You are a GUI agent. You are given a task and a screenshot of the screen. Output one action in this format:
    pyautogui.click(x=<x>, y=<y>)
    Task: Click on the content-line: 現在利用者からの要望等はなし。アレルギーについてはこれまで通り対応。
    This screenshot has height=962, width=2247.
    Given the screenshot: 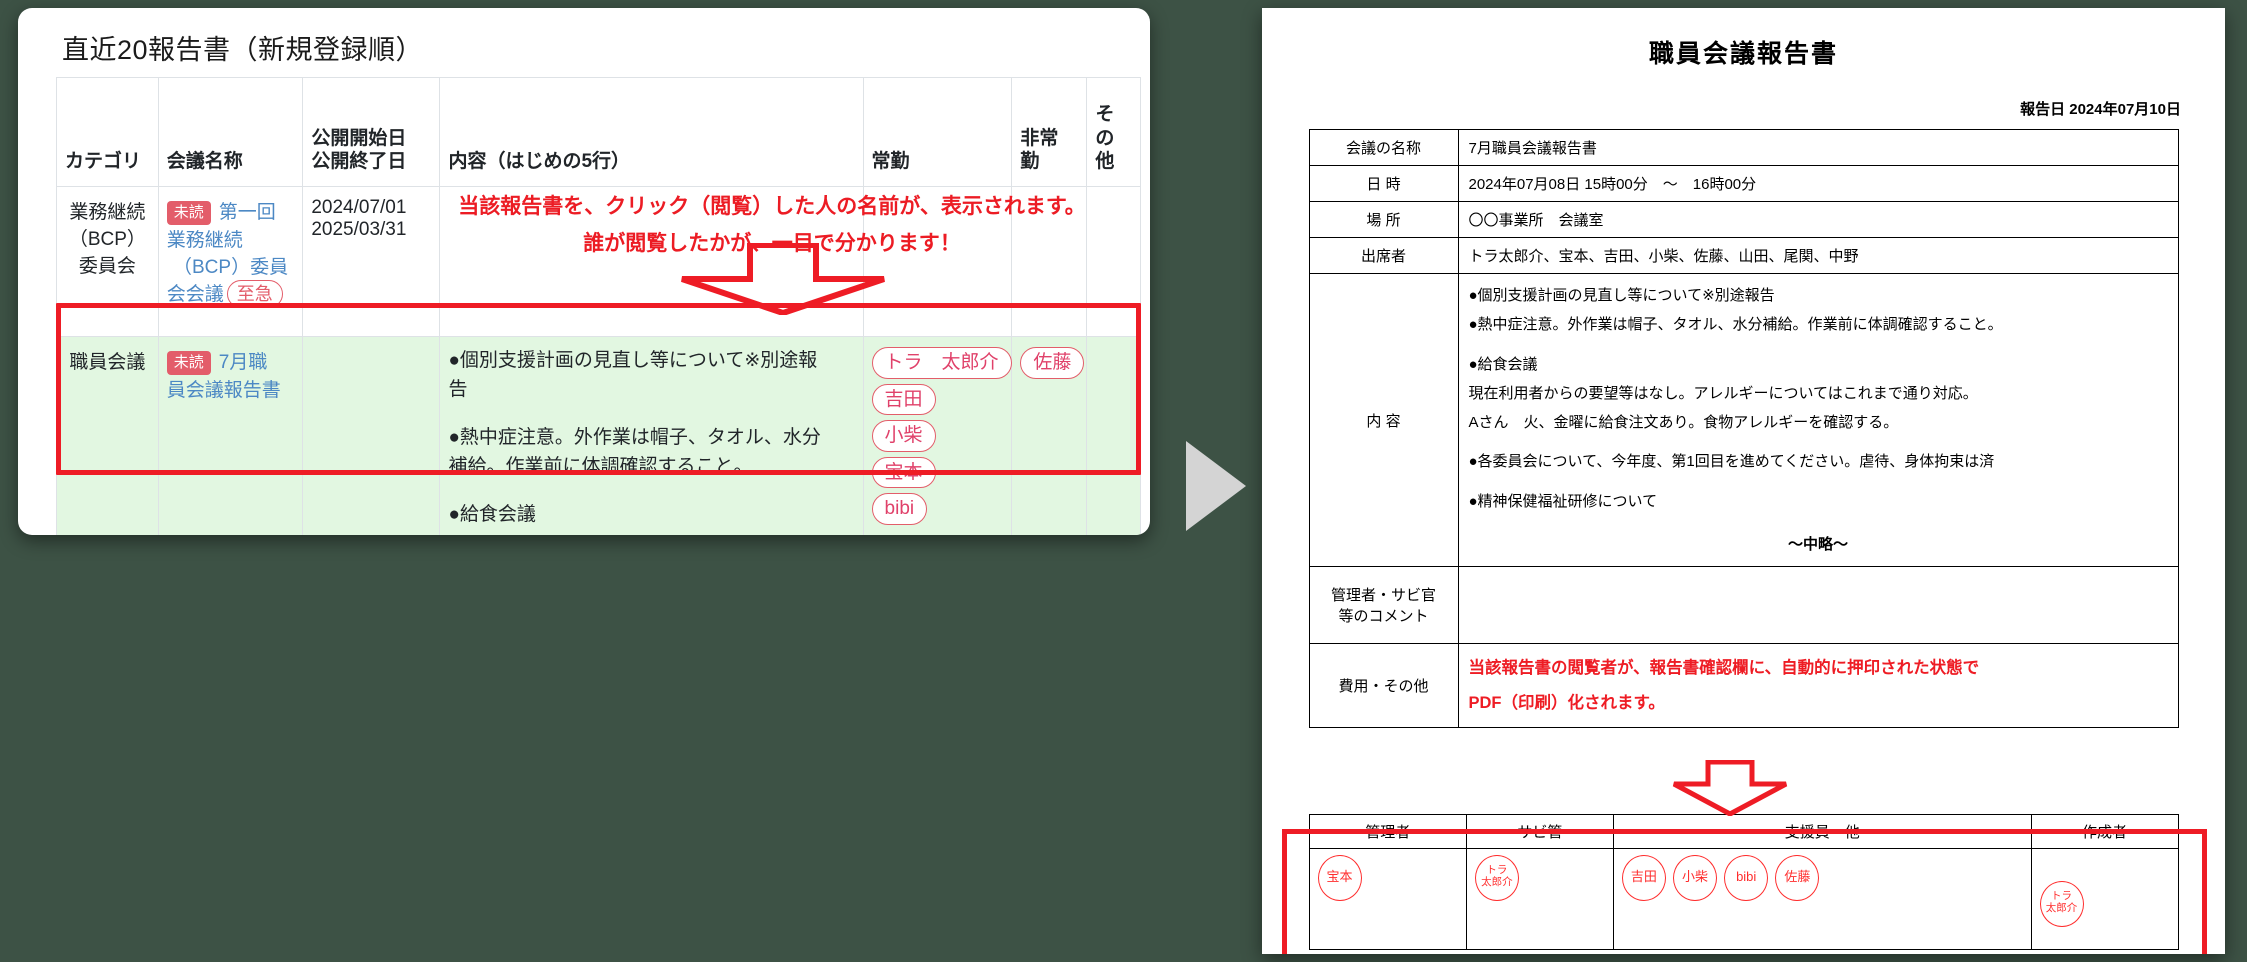 What is the action you would take?
    pyautogui.click(x=1723, y=393)
    